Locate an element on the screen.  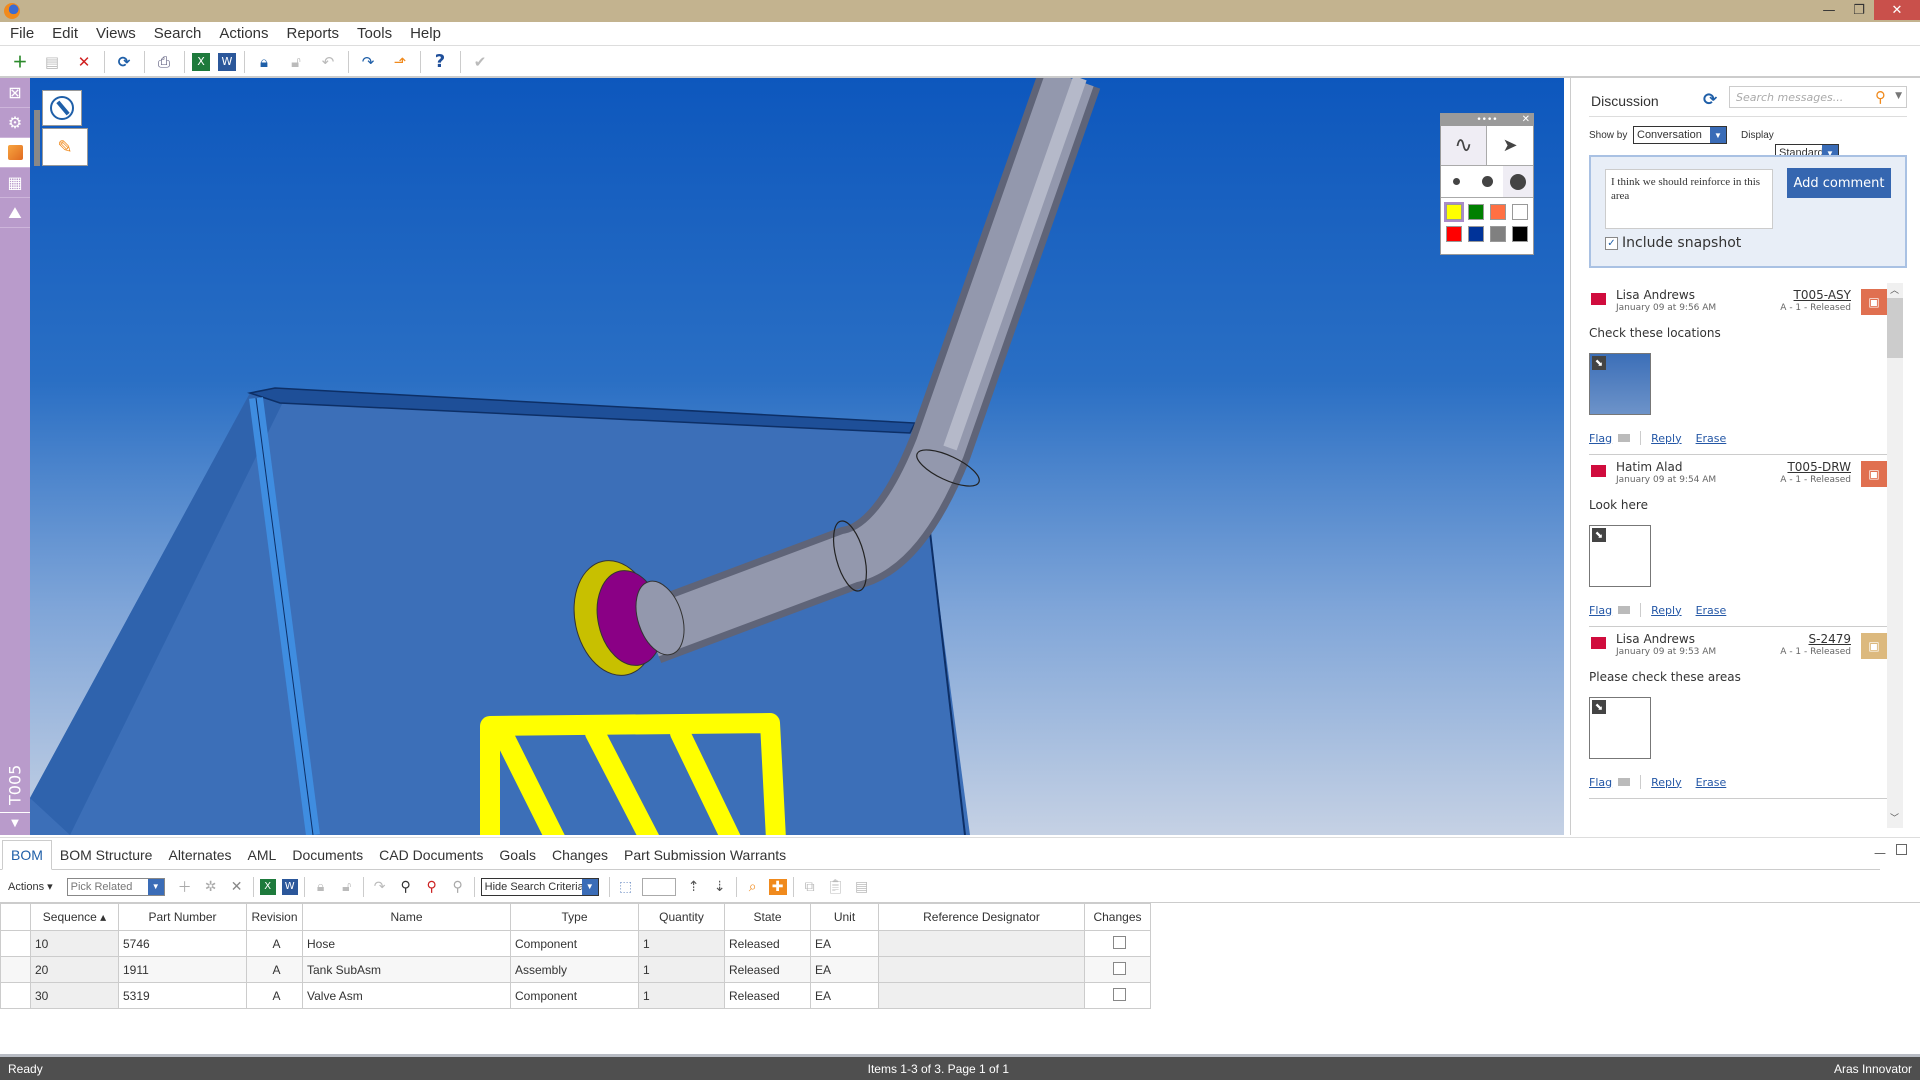
undo-icon: ↶ is located at coordinates (328, 62).